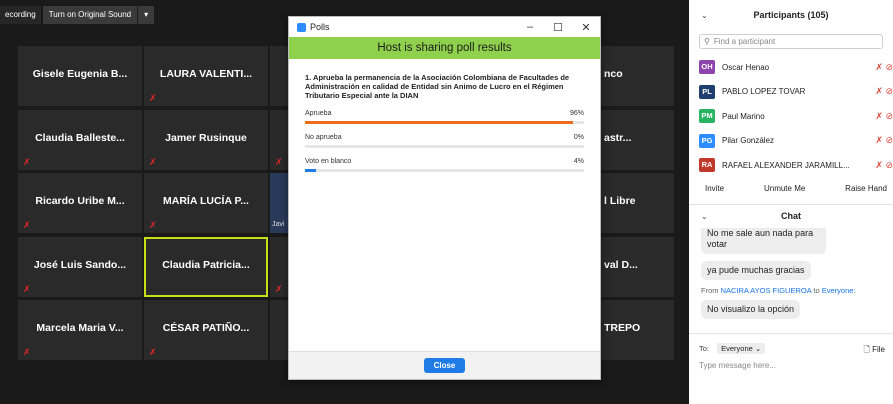 This screenshot has width=893, height=404. What do you see at coordinates (791, 141) in the screenshot?
I see `participant-row: PG Pilar González ✗ ⊘` at bounding box center [791, 141].